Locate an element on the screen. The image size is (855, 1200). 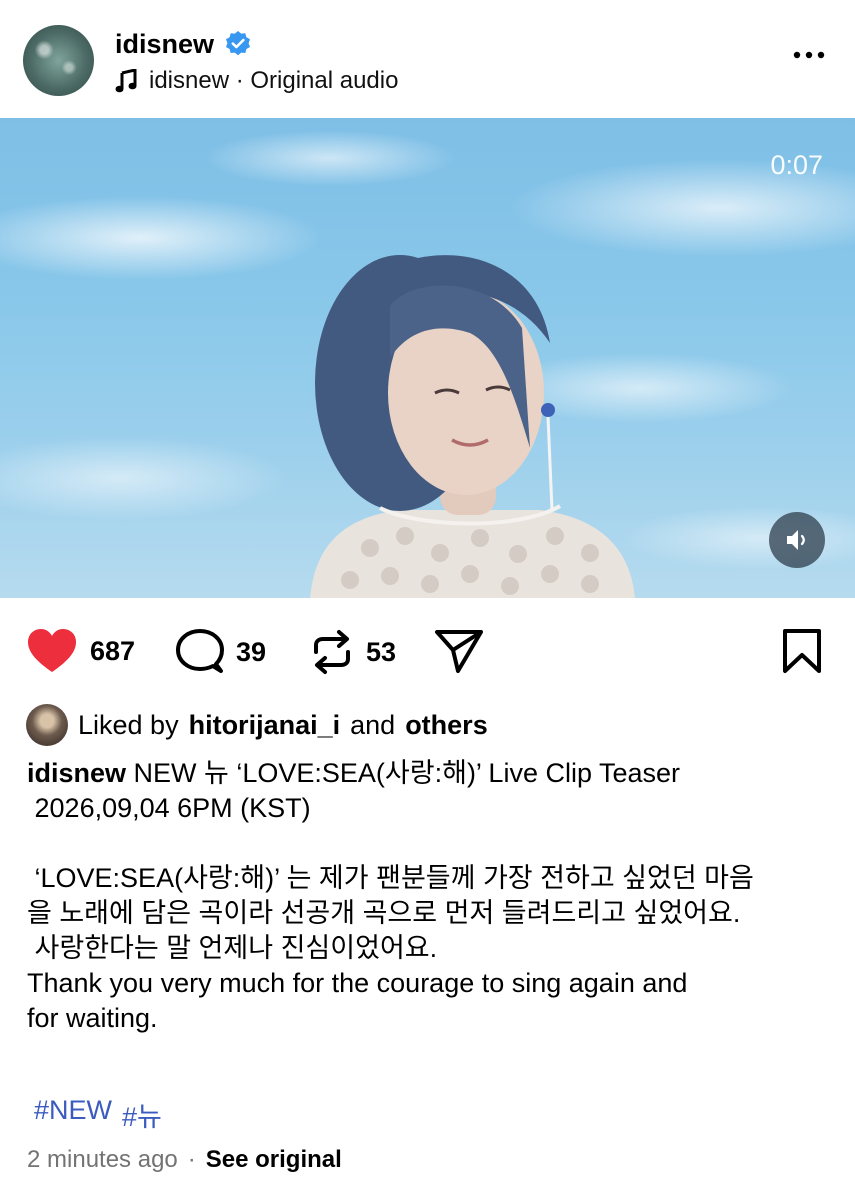
see-original-link: See original is located at coordinates (274, 1160).